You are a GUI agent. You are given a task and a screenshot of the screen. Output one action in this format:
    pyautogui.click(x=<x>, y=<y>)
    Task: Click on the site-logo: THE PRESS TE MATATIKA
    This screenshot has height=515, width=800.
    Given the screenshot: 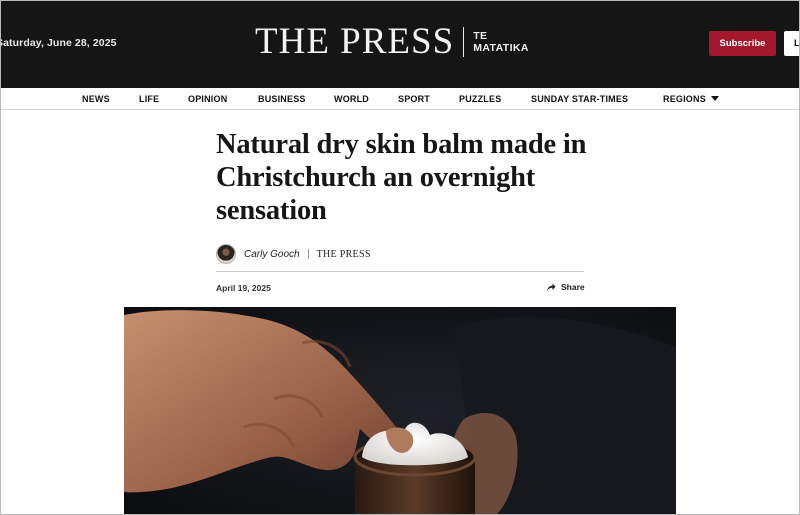 What is the action you would take?
    pyautogui.click(x=392, y=42)
    